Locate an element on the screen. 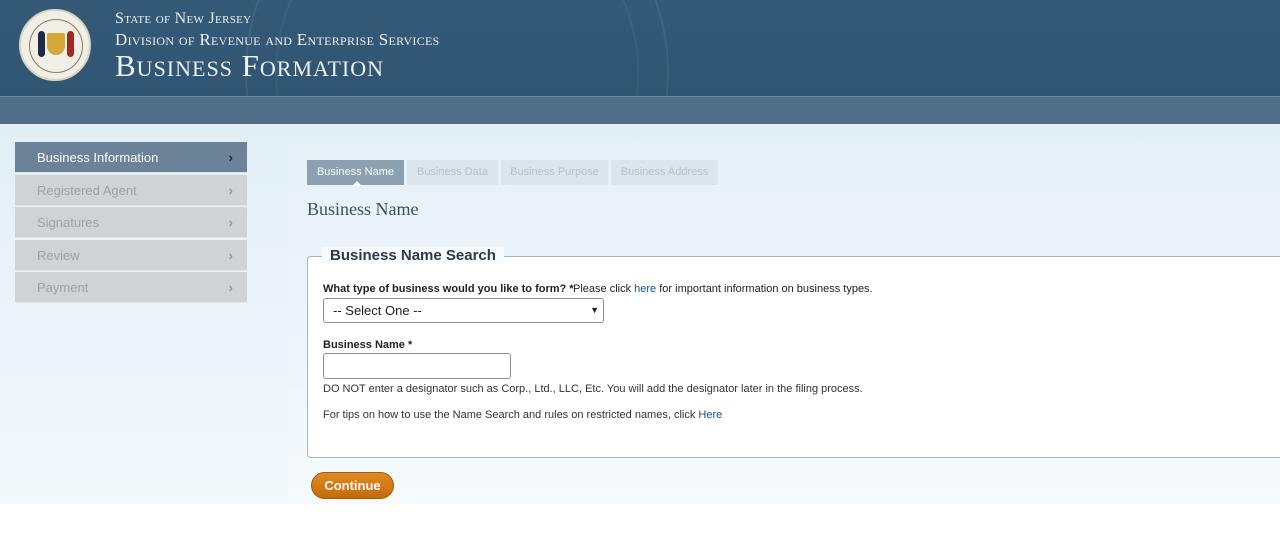  business-type-select: -- Select One -- ▼ is located at coordinates (463, 310).